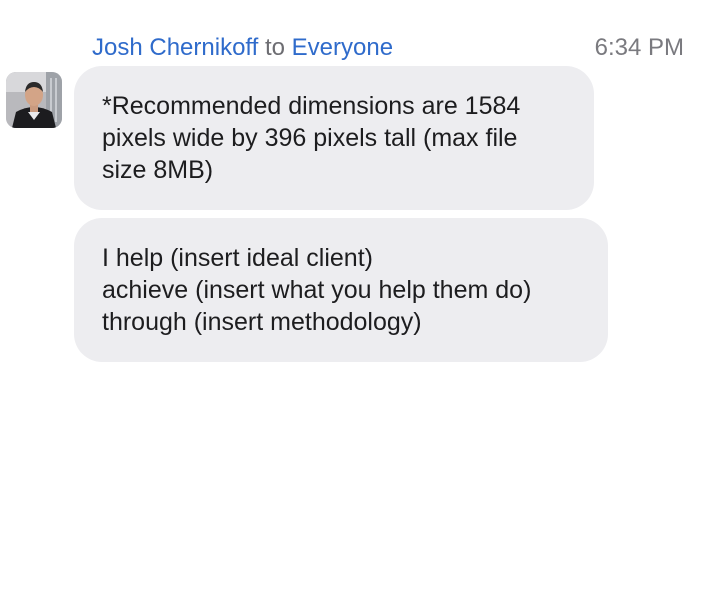 The height and width of the screenshot is (616, 716). Describe the element at coordinates (342, 47) in the screenshot. I see `recipient-name: Everyone` at that location.